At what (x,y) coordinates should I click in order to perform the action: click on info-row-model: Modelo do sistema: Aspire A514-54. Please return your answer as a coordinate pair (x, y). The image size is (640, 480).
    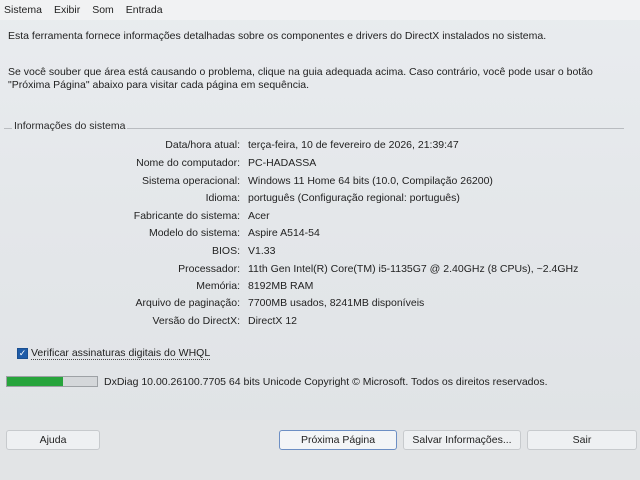
    Looking at the image, I should click on (314, 234).